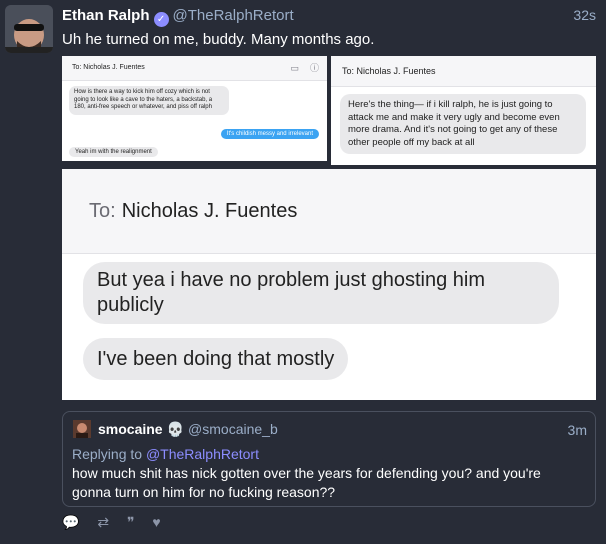 This screenshot has height=544, width=606. Describe the element at coordinates (314, 68) in the screenshot. I see `info-icon: ⓘ` at that location.